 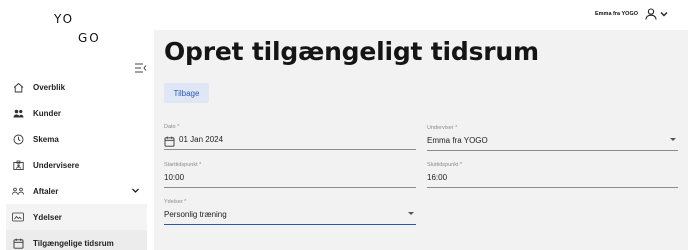 I want to click on end-time-label: Sluttidspunkt *, so click(x=445, y=165).